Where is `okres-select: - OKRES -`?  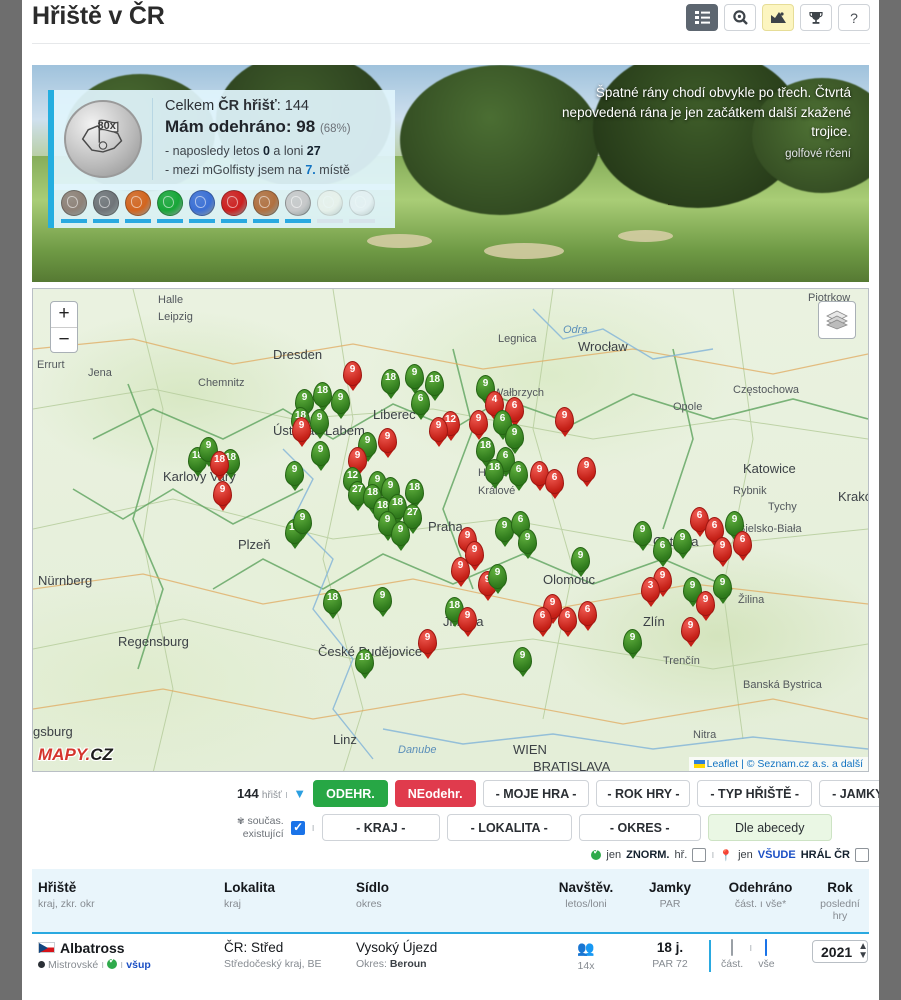 okres-select: - OKRES - is located at coordinates (639, 827).